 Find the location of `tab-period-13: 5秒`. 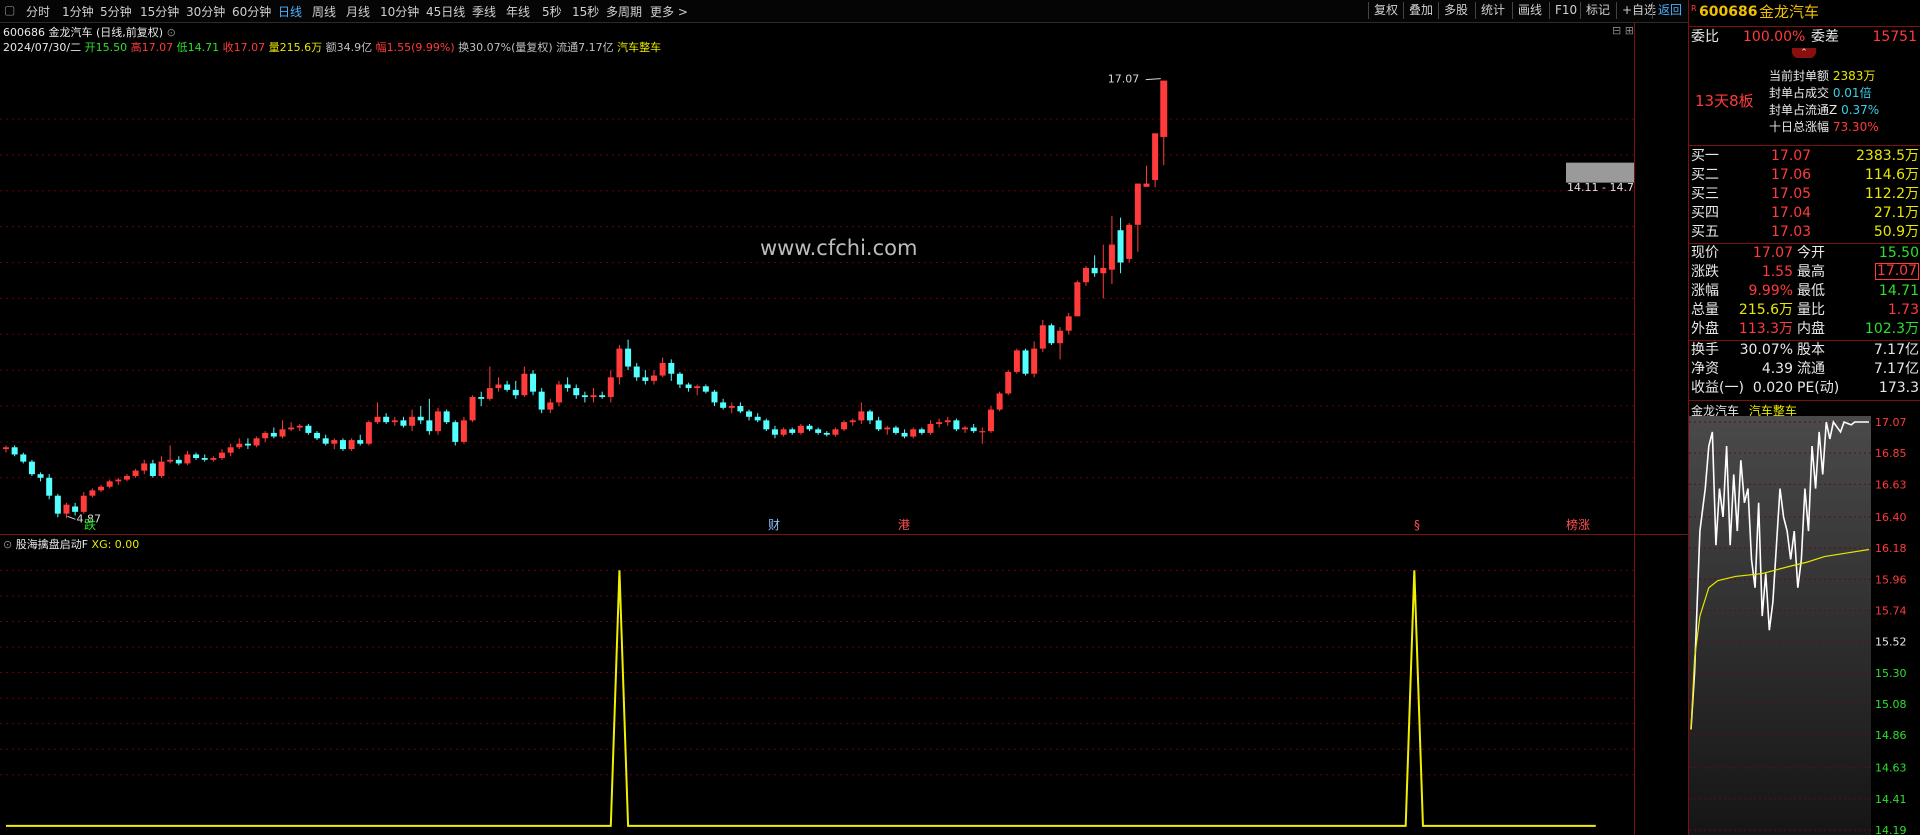

tab-period-13: 5秒 is located at coordinates (552, 11).